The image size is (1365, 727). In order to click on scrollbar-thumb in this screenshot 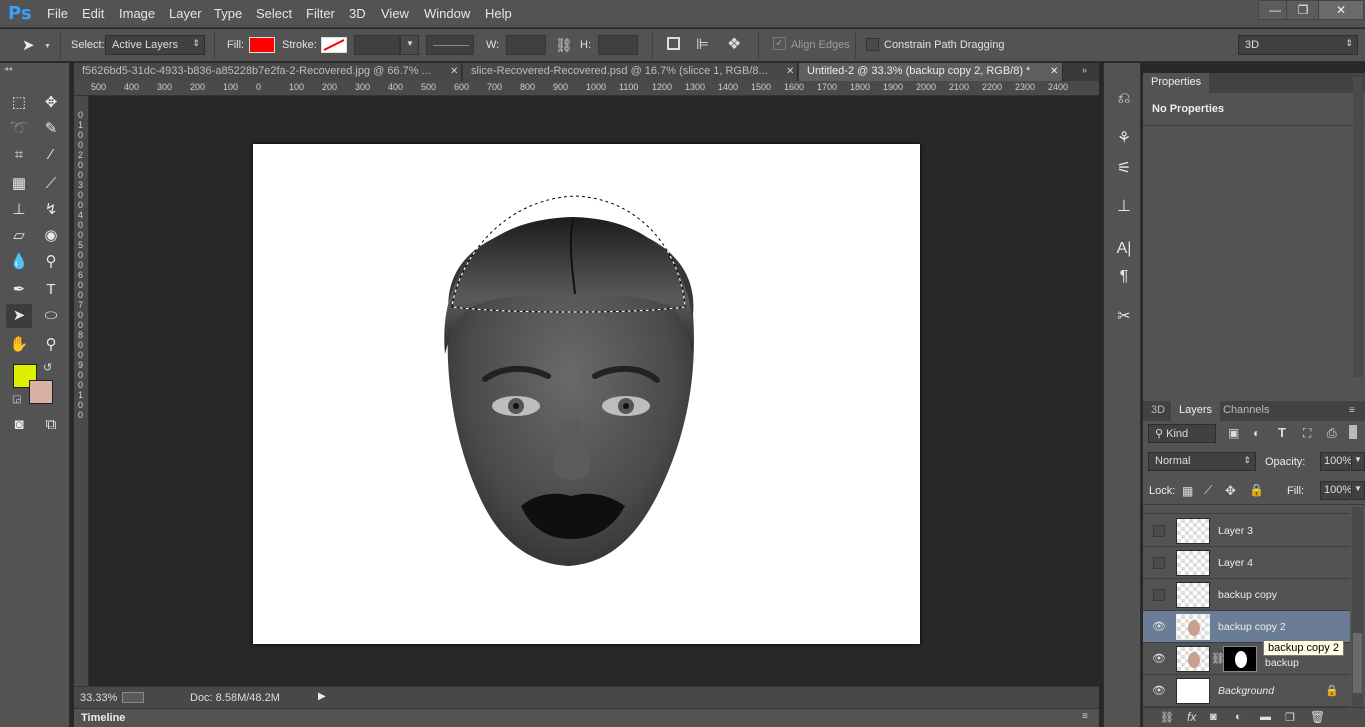, I will do `click(1357, 663)`.